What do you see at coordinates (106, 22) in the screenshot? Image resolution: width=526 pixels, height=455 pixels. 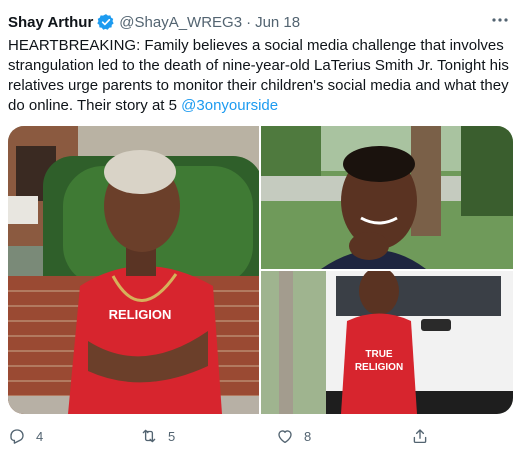 I see `verified-badge-icon` at bounding box center [106, 22].